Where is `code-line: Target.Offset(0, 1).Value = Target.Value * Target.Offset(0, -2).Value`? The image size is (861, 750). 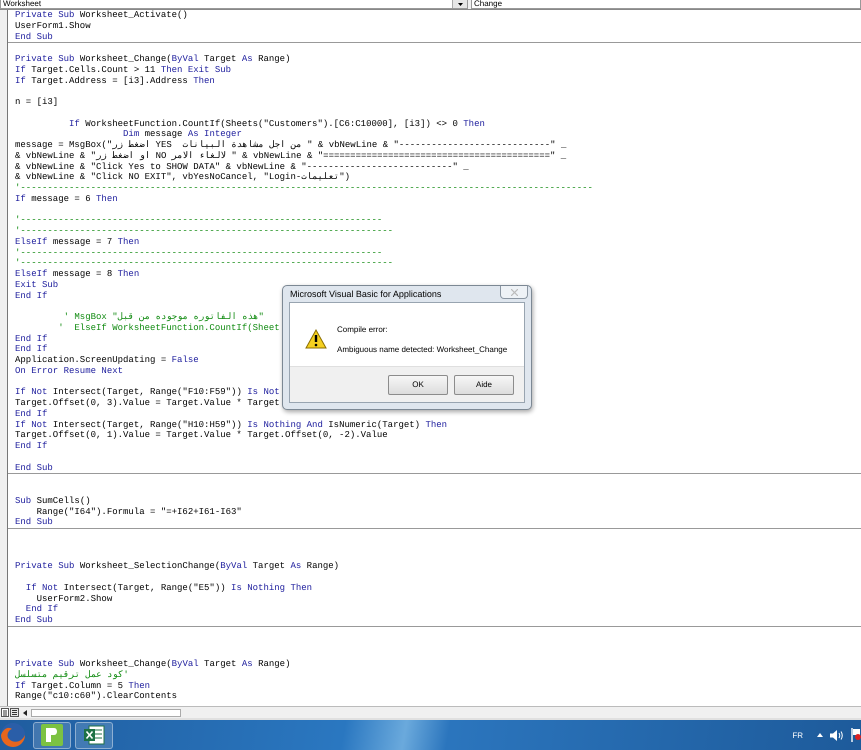
code-line: Target.Offset(0, 1).Value = Target.Value * Target.Offset(0, -2).Value is located at coordinates (201, 435).